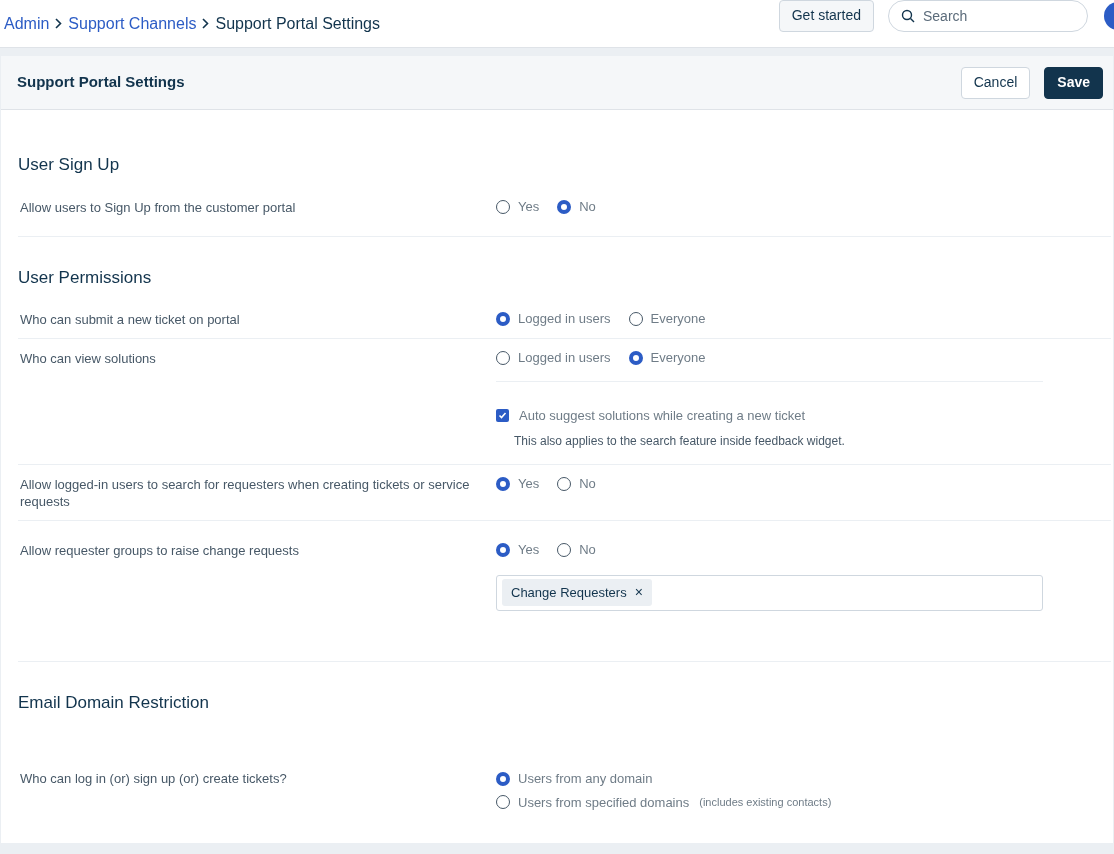 The height and width of the screenshot is (854, 1114). Describe the element at coordinates (153, 779) in the screenshot. I see `setting-label: Who can log in (or) sign up (or) create tickets?` at that location.